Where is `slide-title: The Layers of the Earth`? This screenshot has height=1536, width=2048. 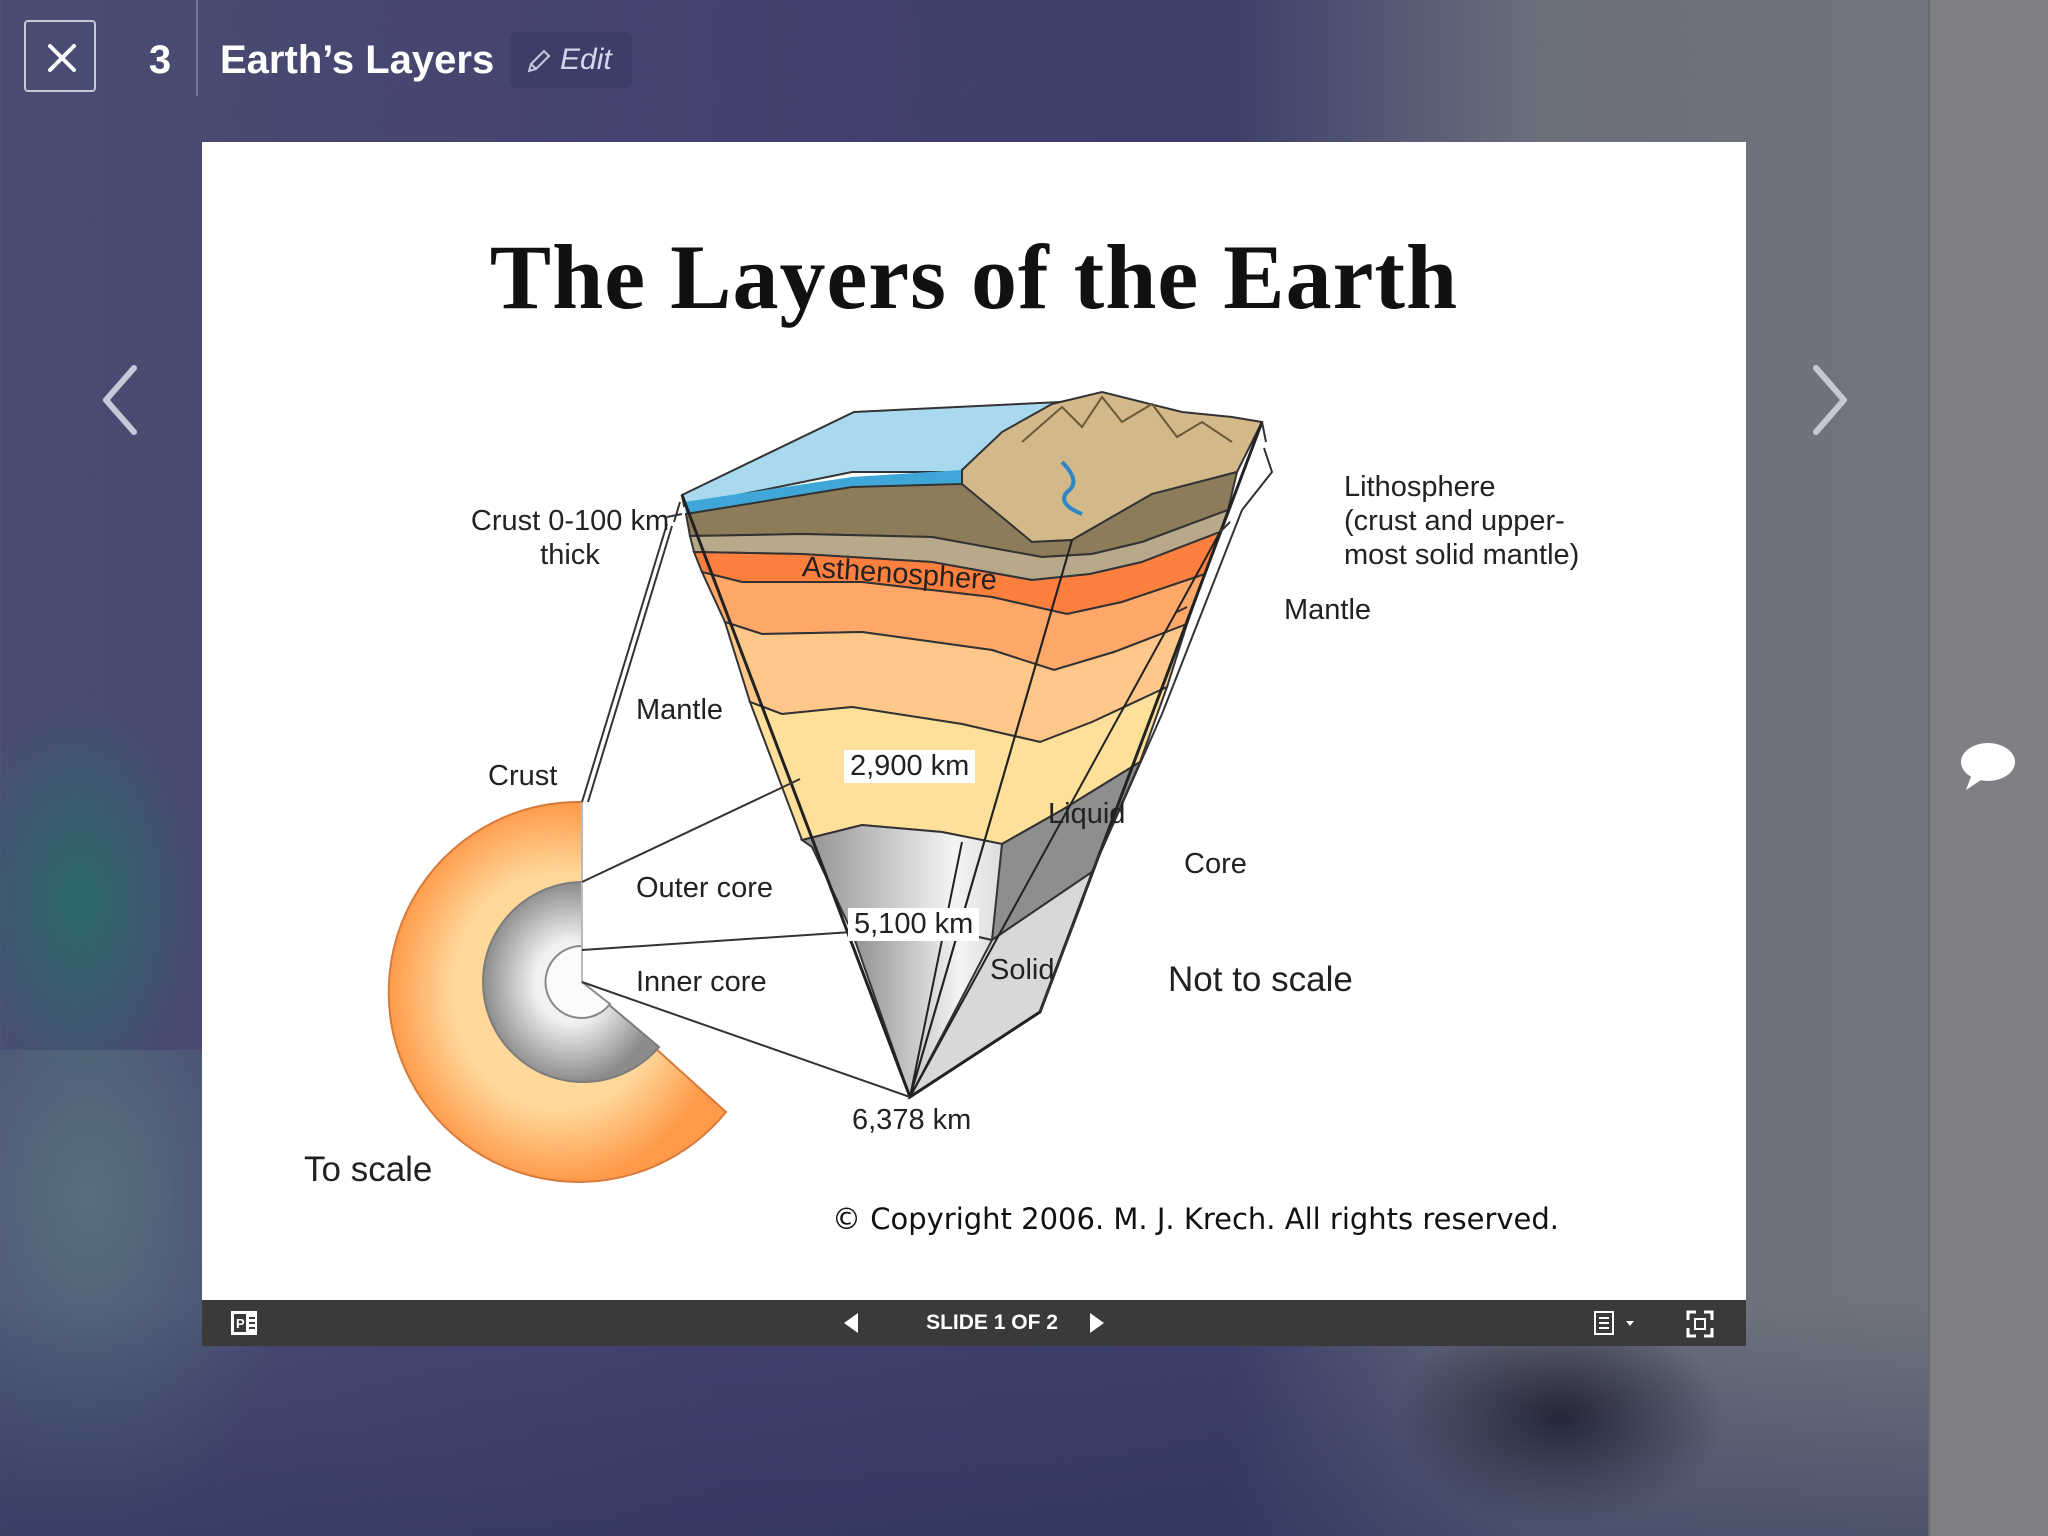 slide-title: The Layers of the Earth is located at coordinates (974, 277).